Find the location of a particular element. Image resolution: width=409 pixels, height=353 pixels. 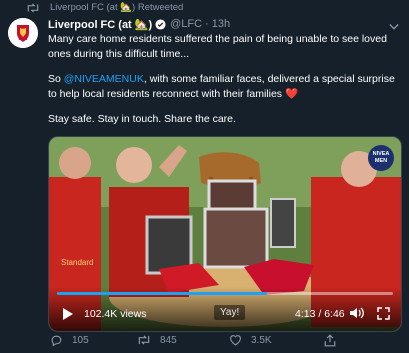

reply-icon is located at coordinates (56, 341).